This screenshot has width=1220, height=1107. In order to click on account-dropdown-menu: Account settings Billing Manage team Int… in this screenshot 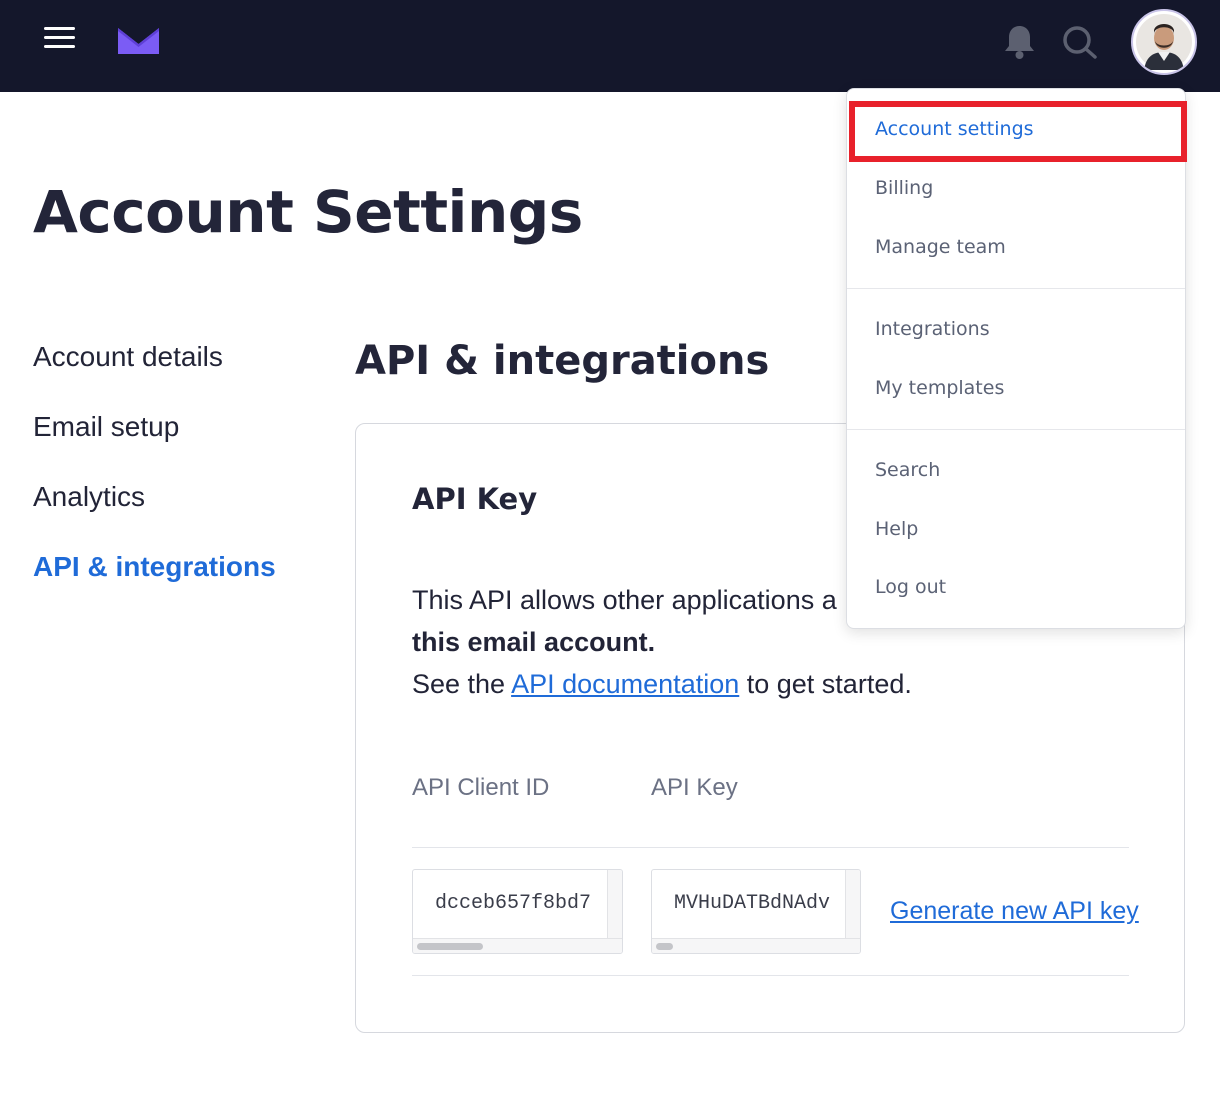, I will do `click(1016, 358)`.